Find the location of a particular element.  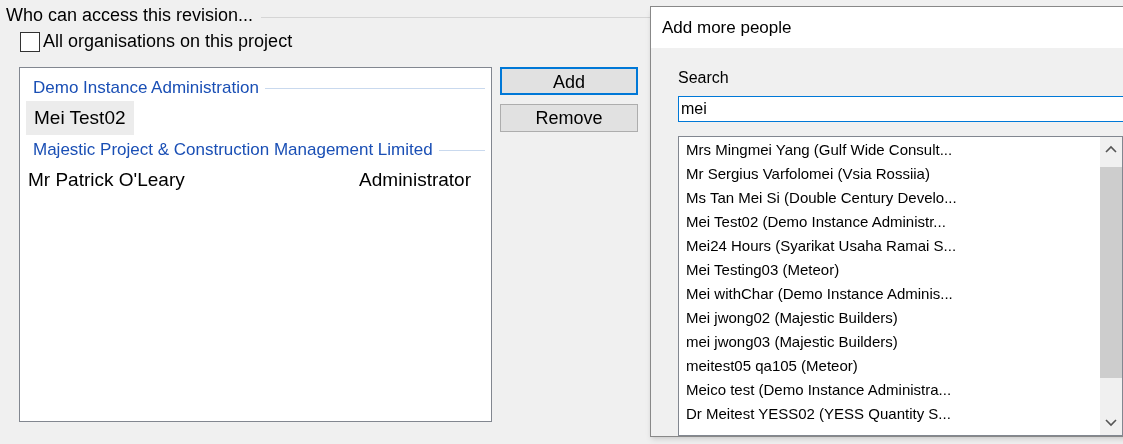

person-result: Mr Sergius Varfolomei (Vsia Rossiia) is located at coordinates (808, 174).